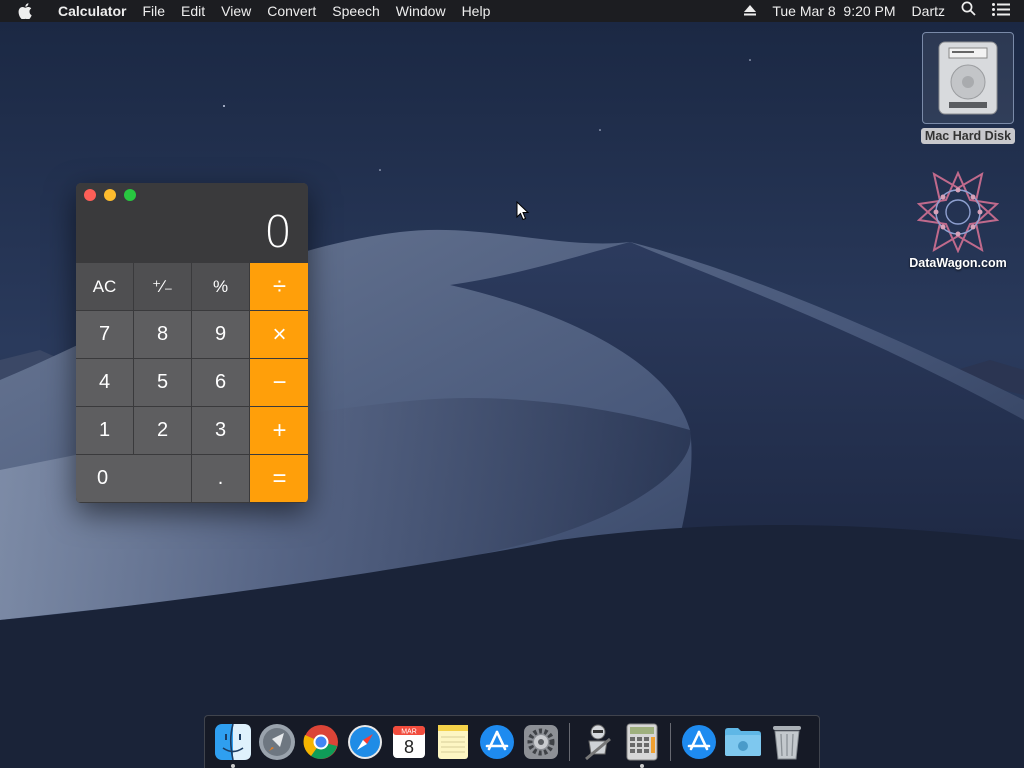  I want to click on eject-icon, so click(750, 11).